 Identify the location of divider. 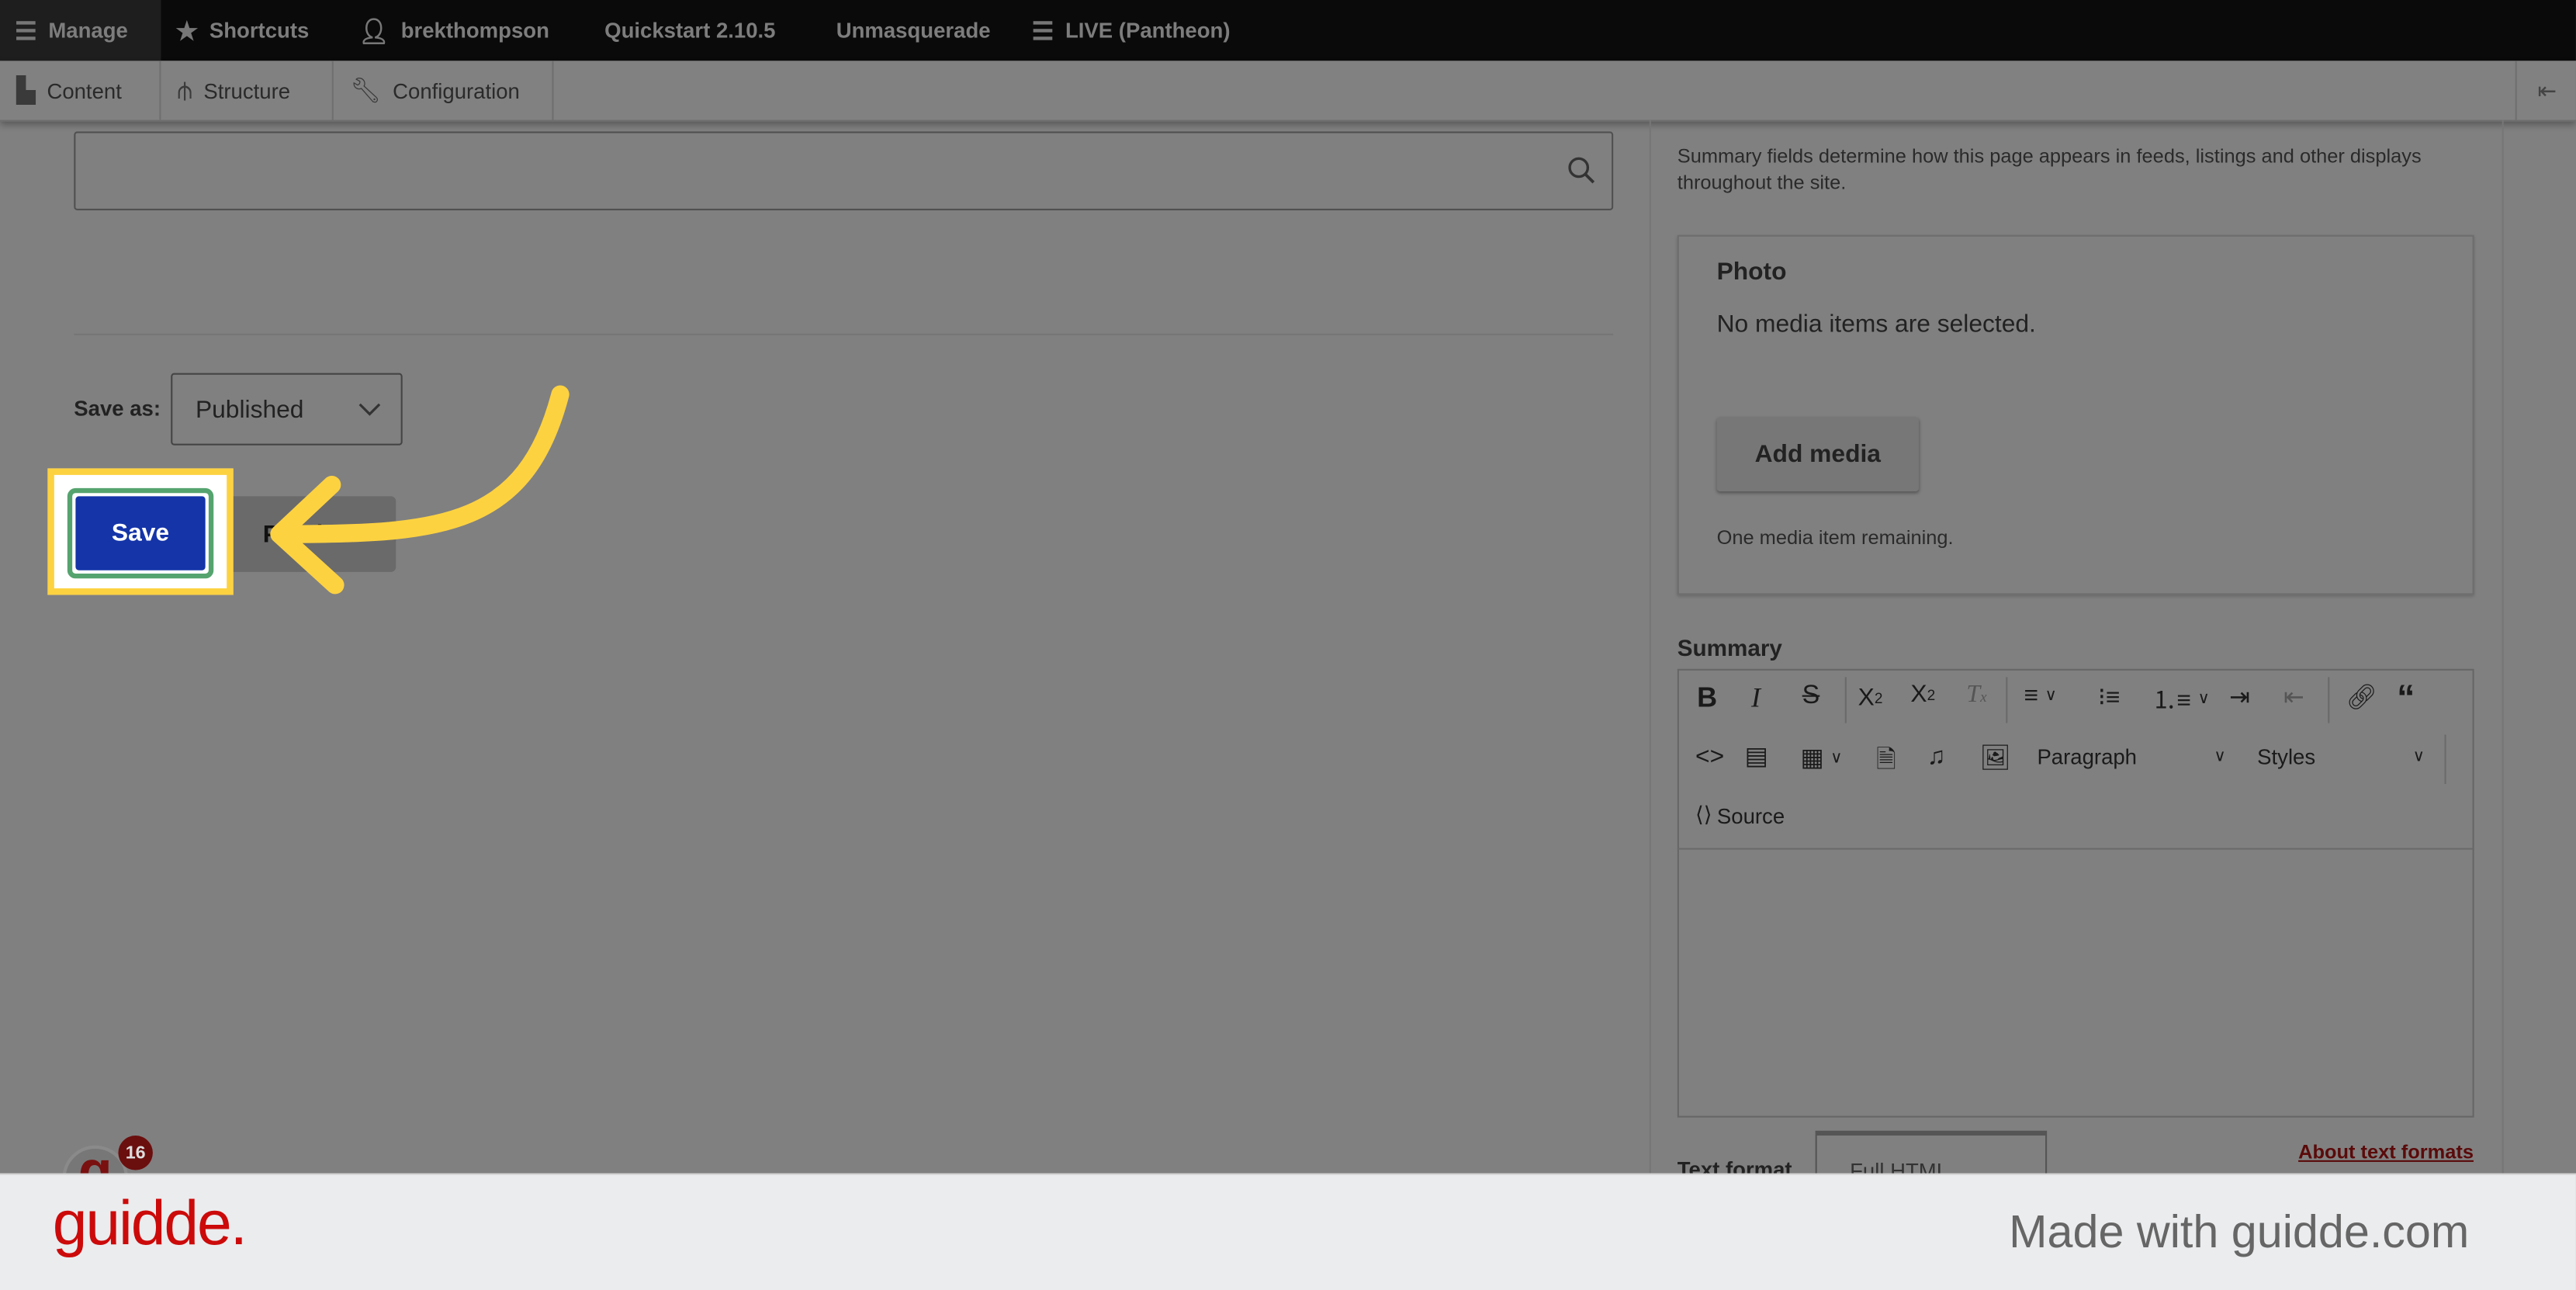
(844, 334).